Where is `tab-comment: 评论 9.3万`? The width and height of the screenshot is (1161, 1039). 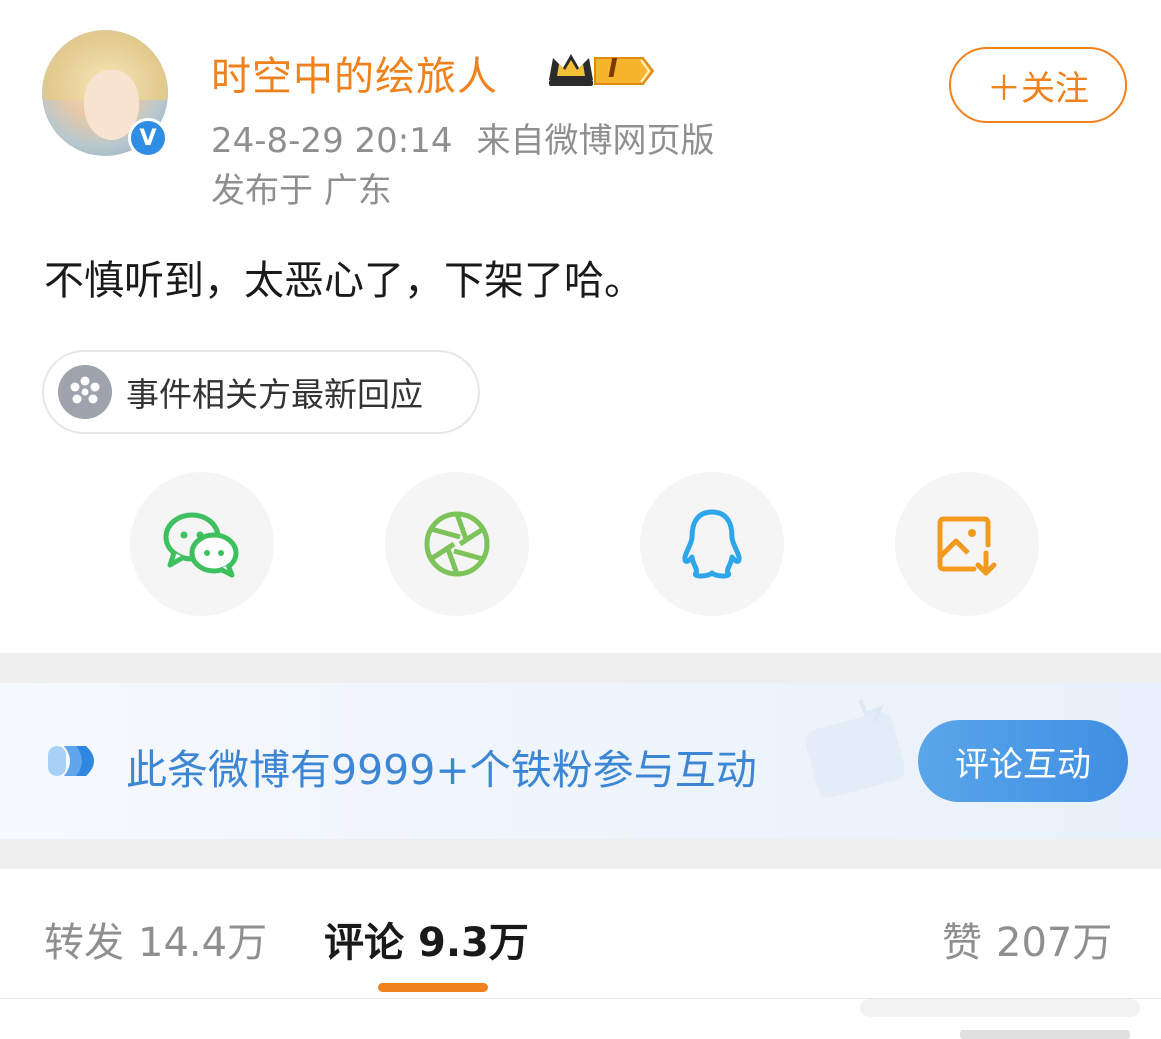 tab-comment: 评论 9.3万 is located at coordinates (426, 939).